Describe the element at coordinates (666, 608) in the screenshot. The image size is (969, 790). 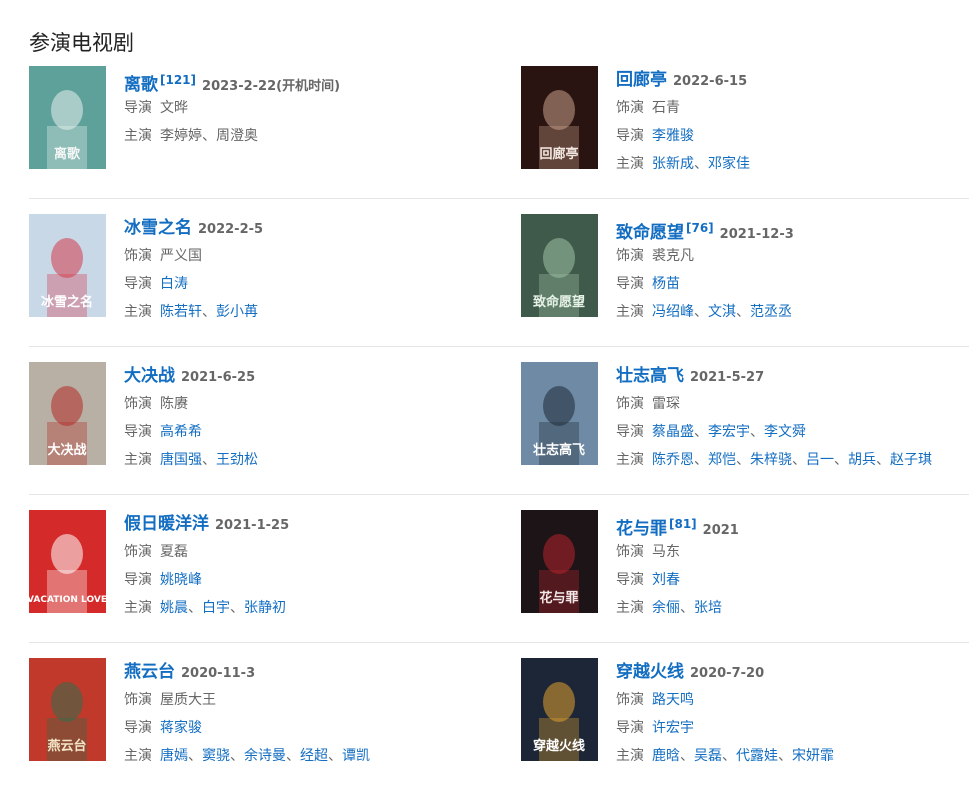
I see `person-link: 余俪` at that location.